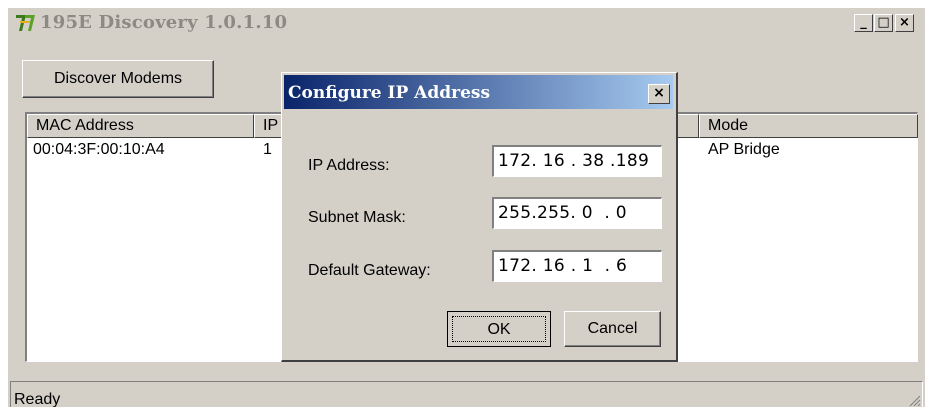 This screenshot has height=407, width=925. Describe the element at coordinates (466, 394) in the screenshot. I see `status-bar: Ready` at that location.